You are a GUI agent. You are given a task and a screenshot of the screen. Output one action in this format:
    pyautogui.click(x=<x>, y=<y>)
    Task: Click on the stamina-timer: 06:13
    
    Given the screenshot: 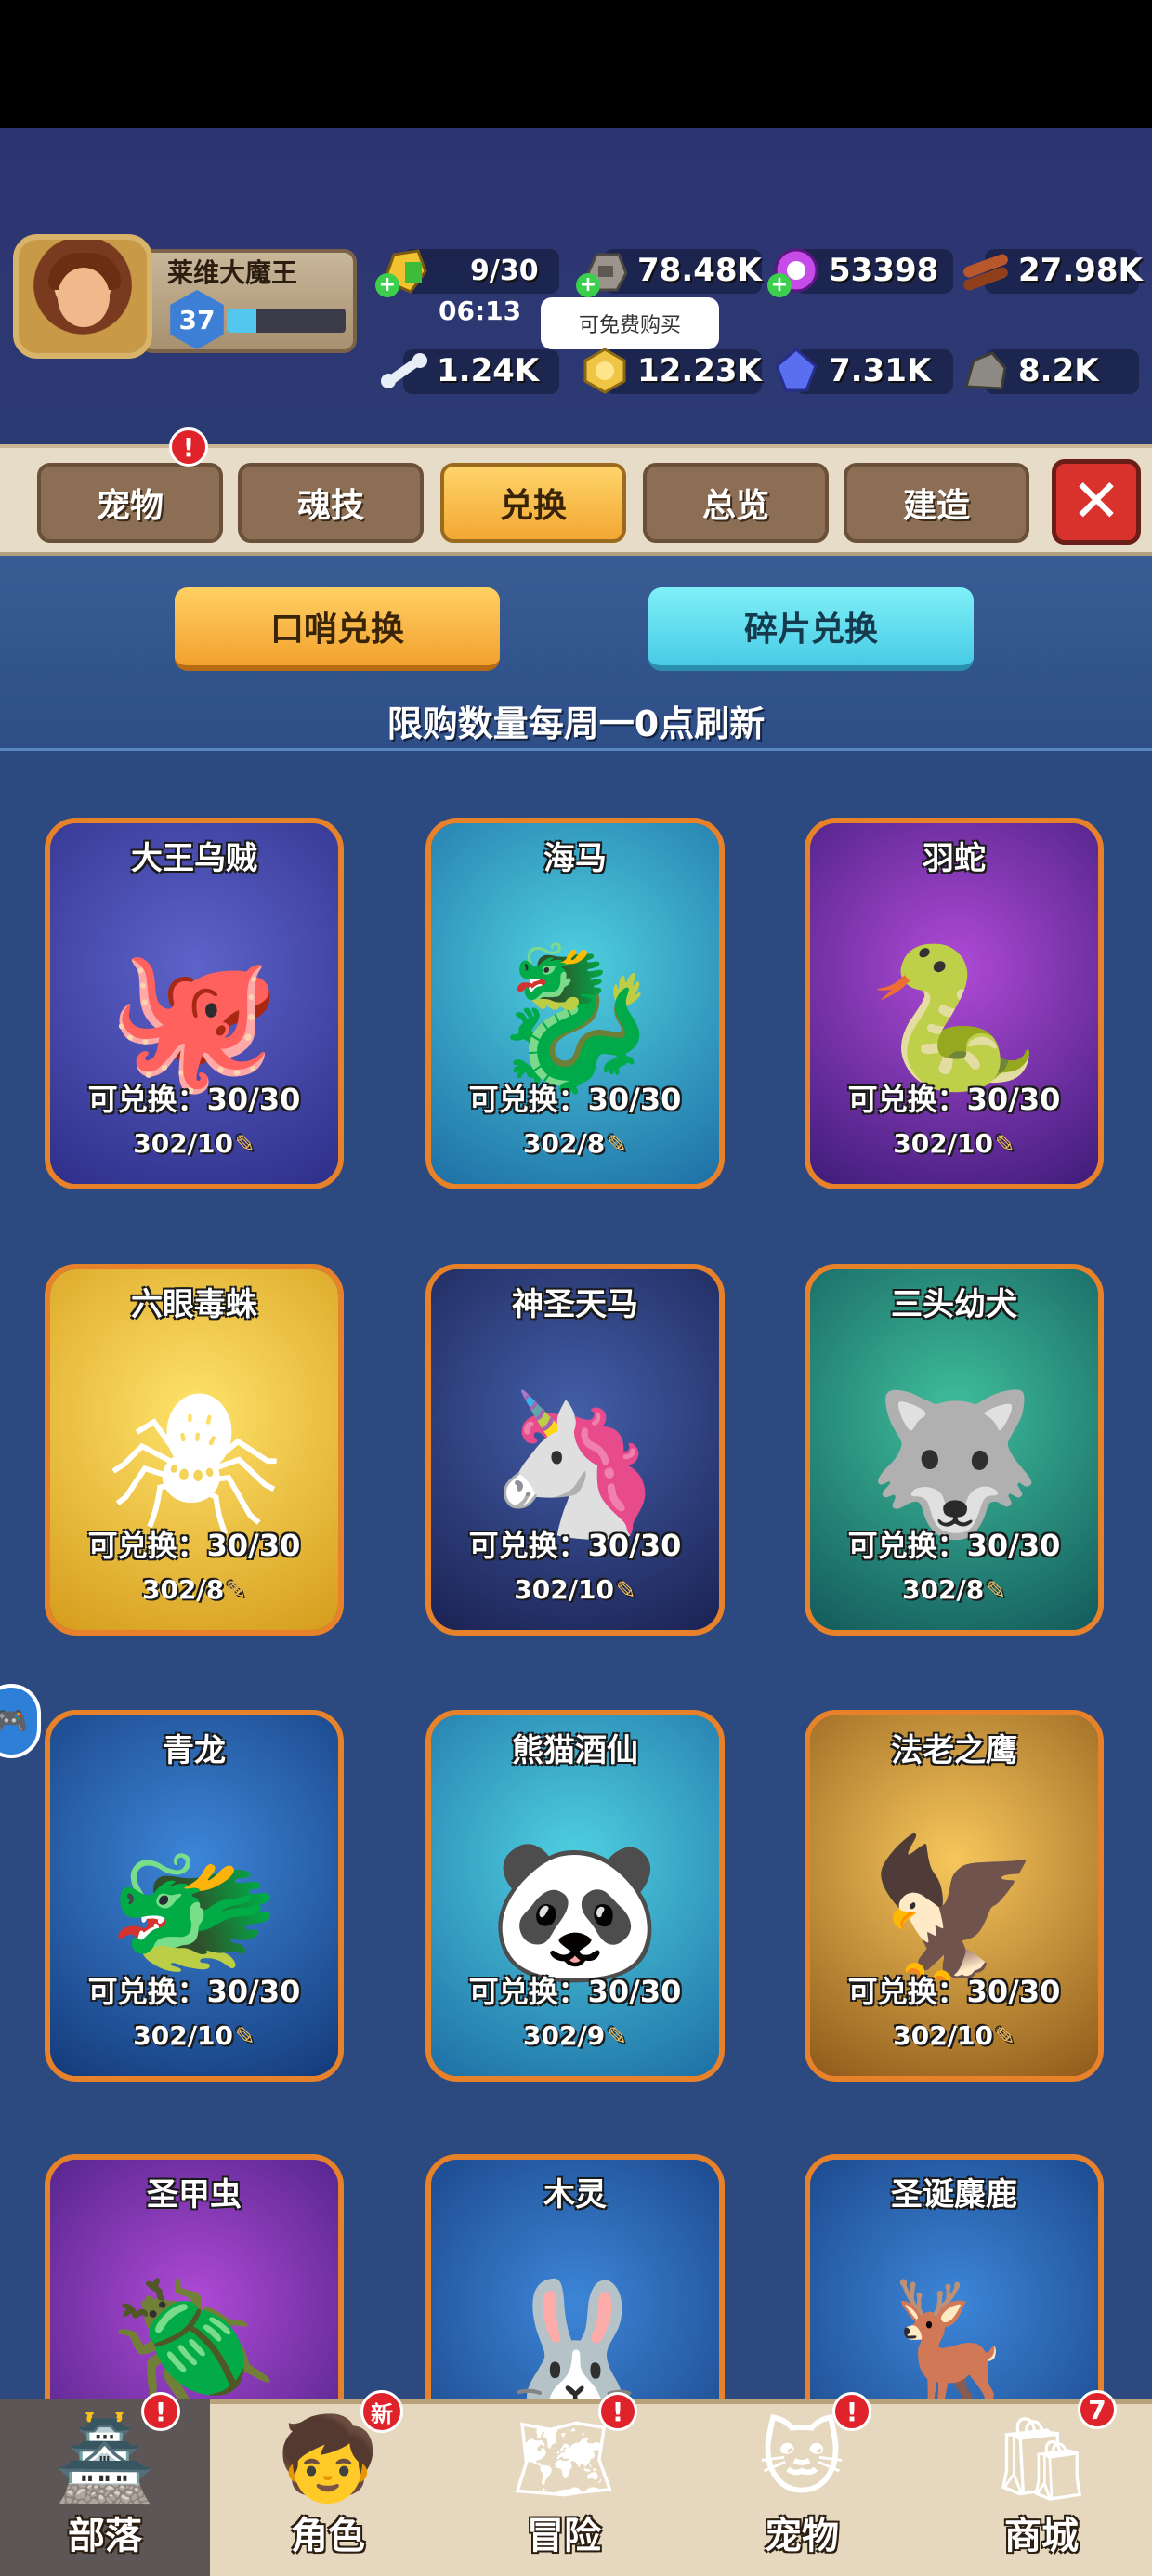 What is the action you would take?
    pyautogui.click(x=480, y=311)
    